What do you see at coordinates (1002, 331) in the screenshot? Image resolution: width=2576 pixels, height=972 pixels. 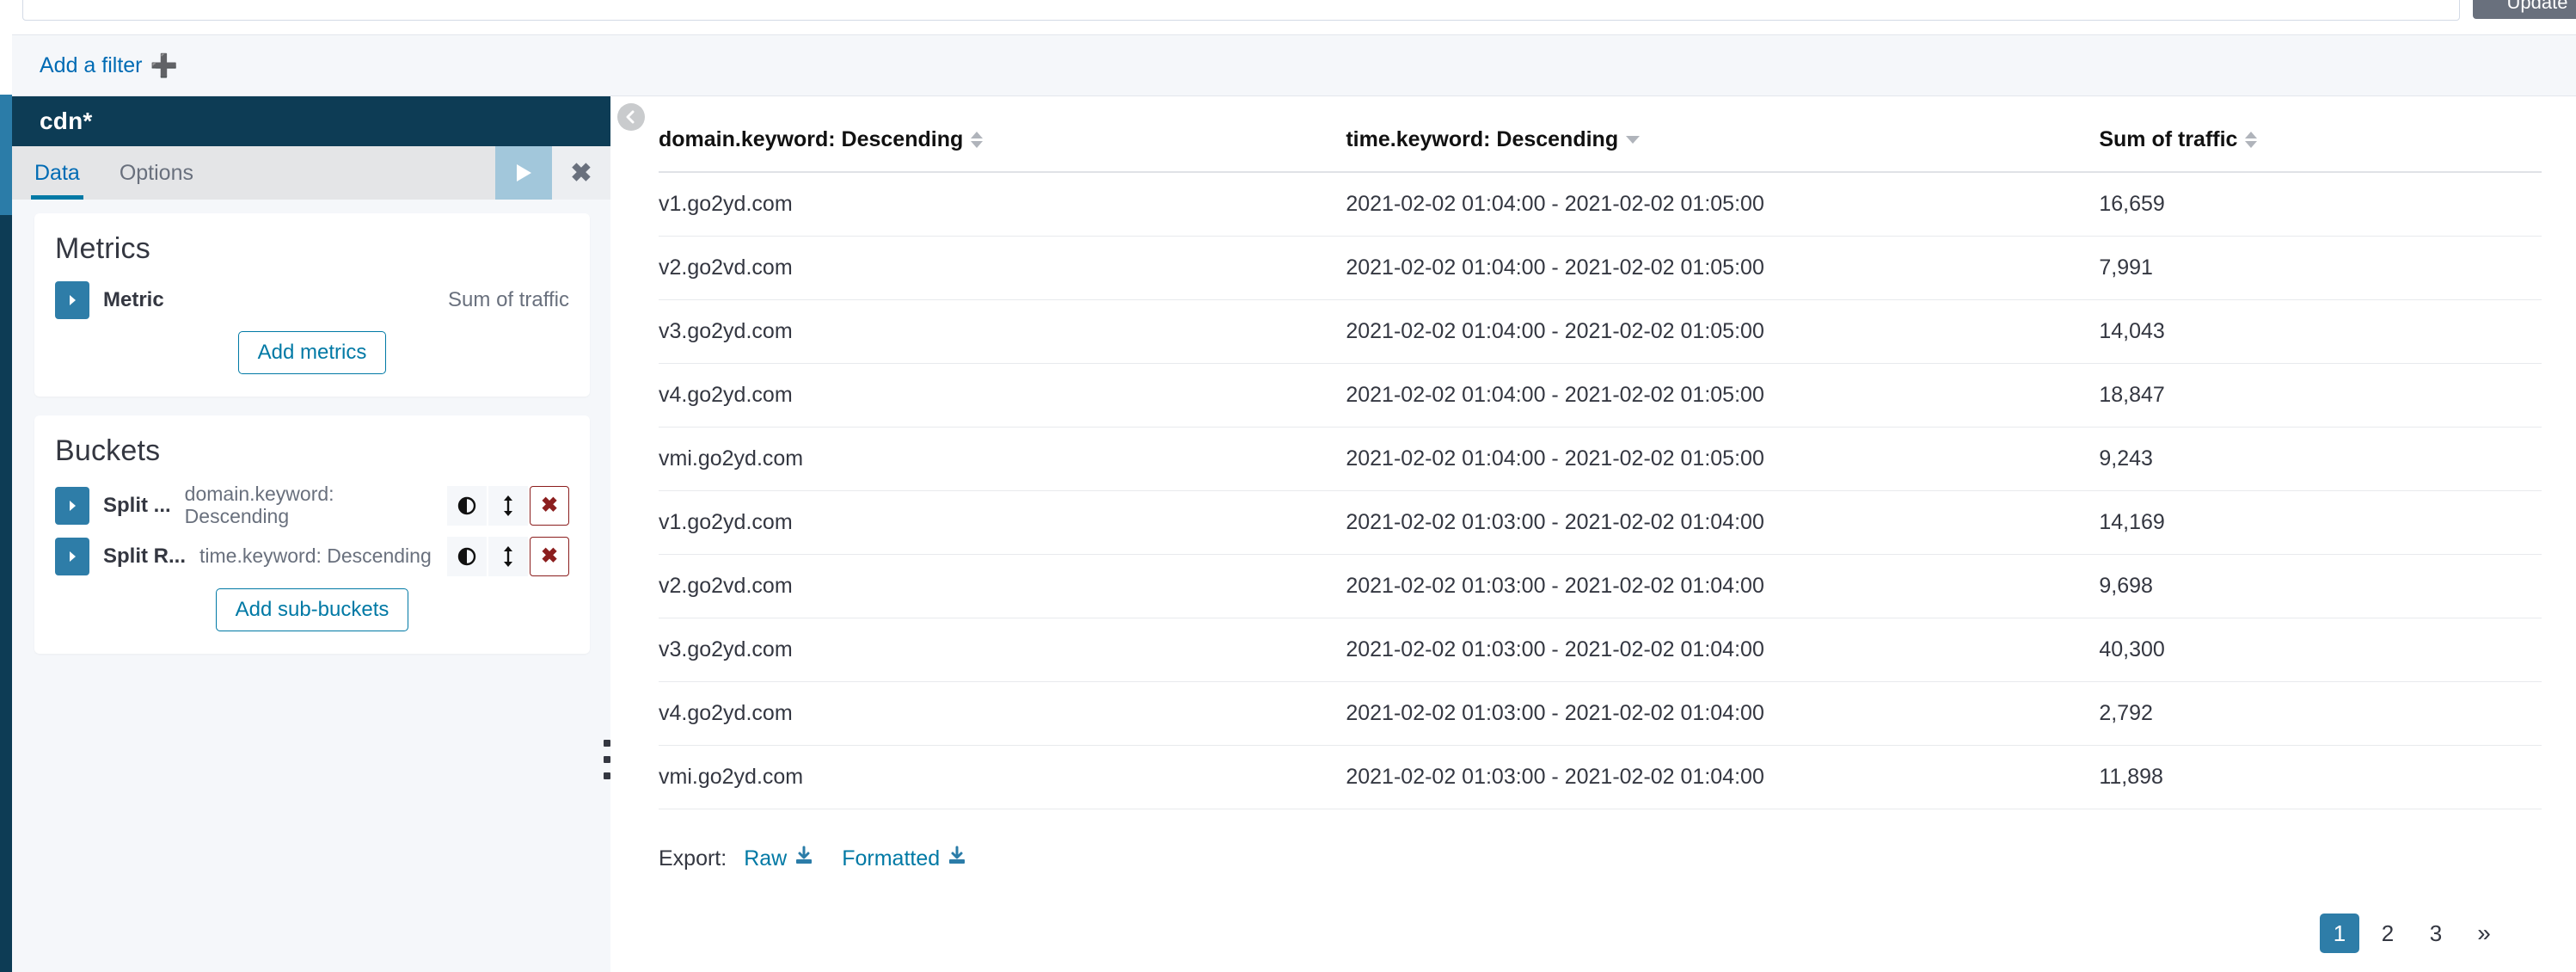 I see `cell-domain: v3.go2yd.com` at bounding box center [1002, 331].